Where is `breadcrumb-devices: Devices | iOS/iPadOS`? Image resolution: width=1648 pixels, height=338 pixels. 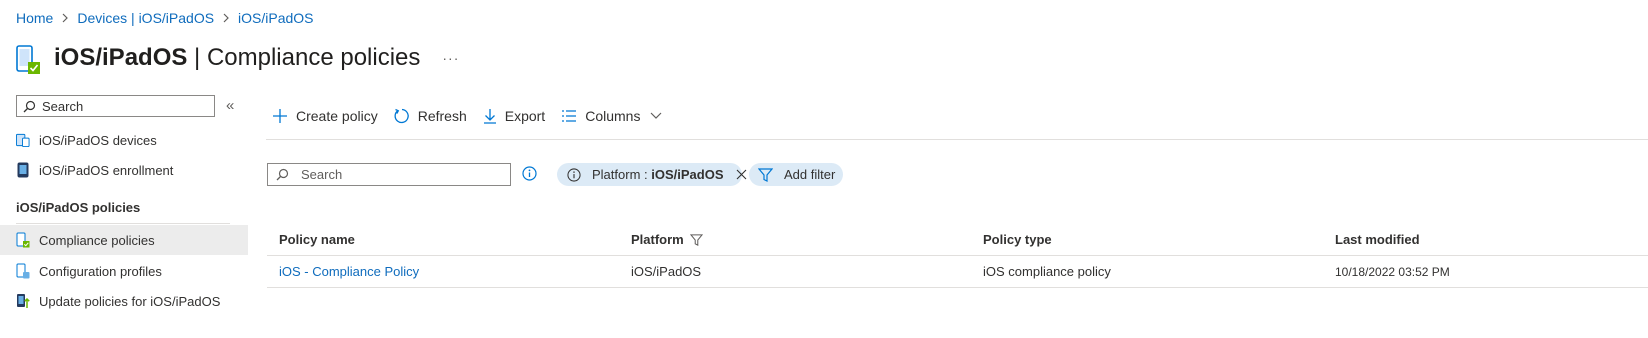 breadcrumb-devices: Devices | iOS/iPadOS is located at coordinates (145, 18).